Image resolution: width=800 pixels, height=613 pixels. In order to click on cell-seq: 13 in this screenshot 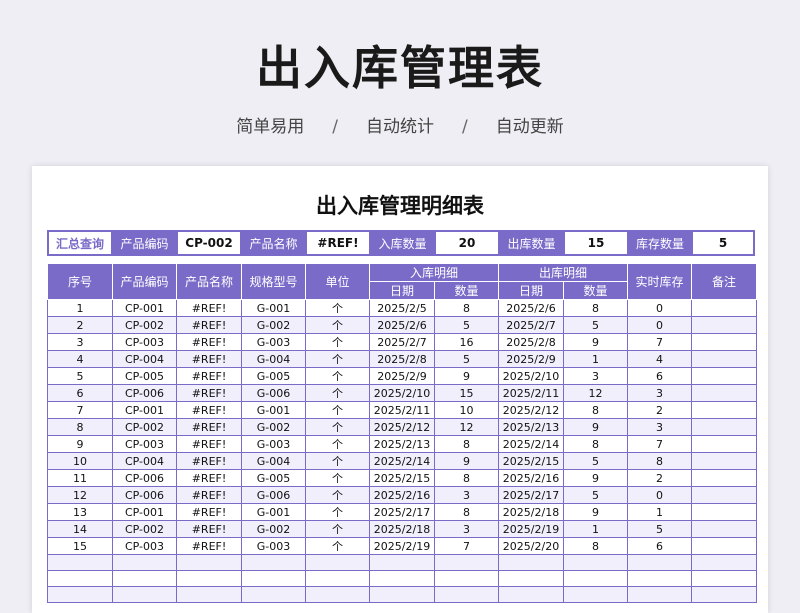, I will do `click(80, 512)`.